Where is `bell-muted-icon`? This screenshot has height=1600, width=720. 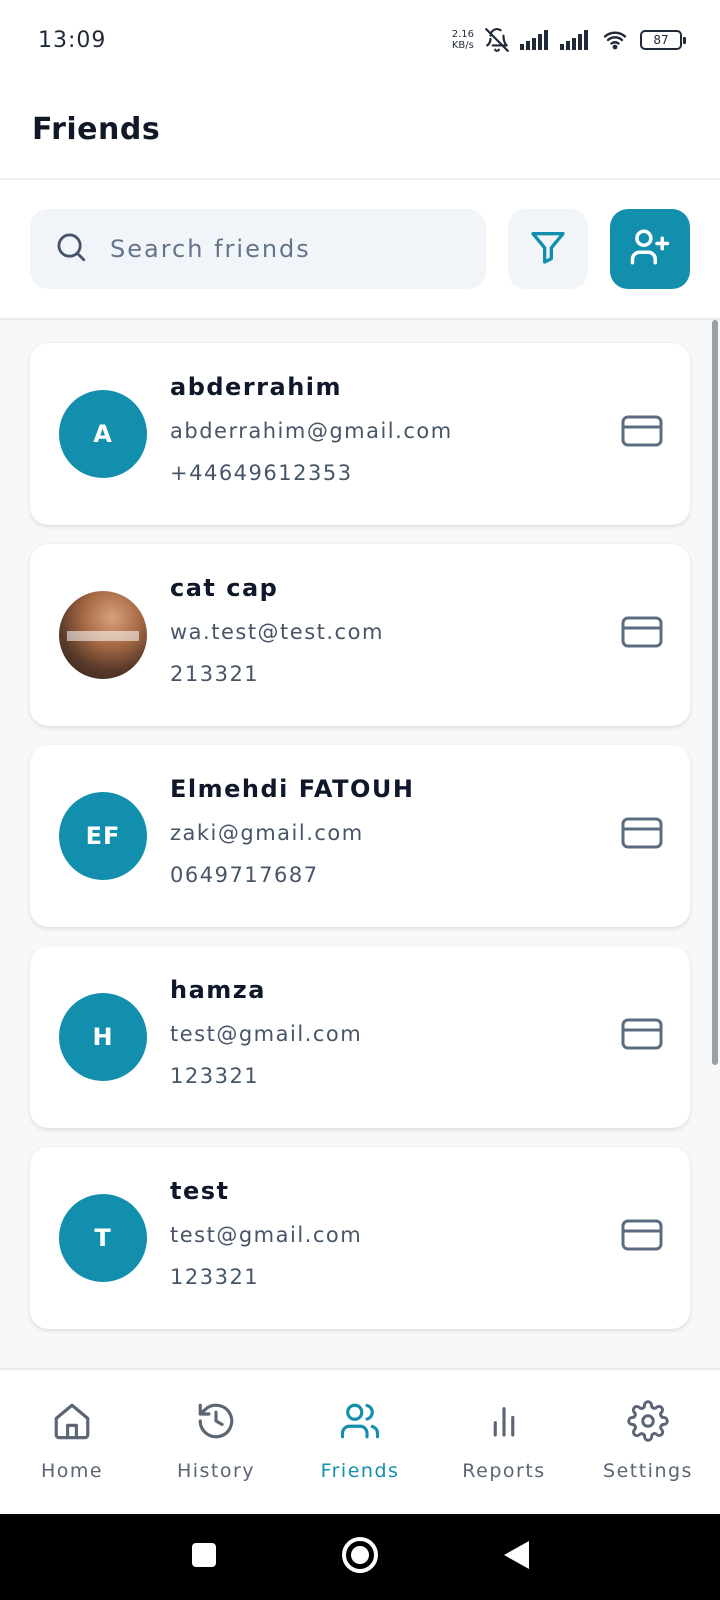 bell-muted-icon is located at coordinates (497, 40).